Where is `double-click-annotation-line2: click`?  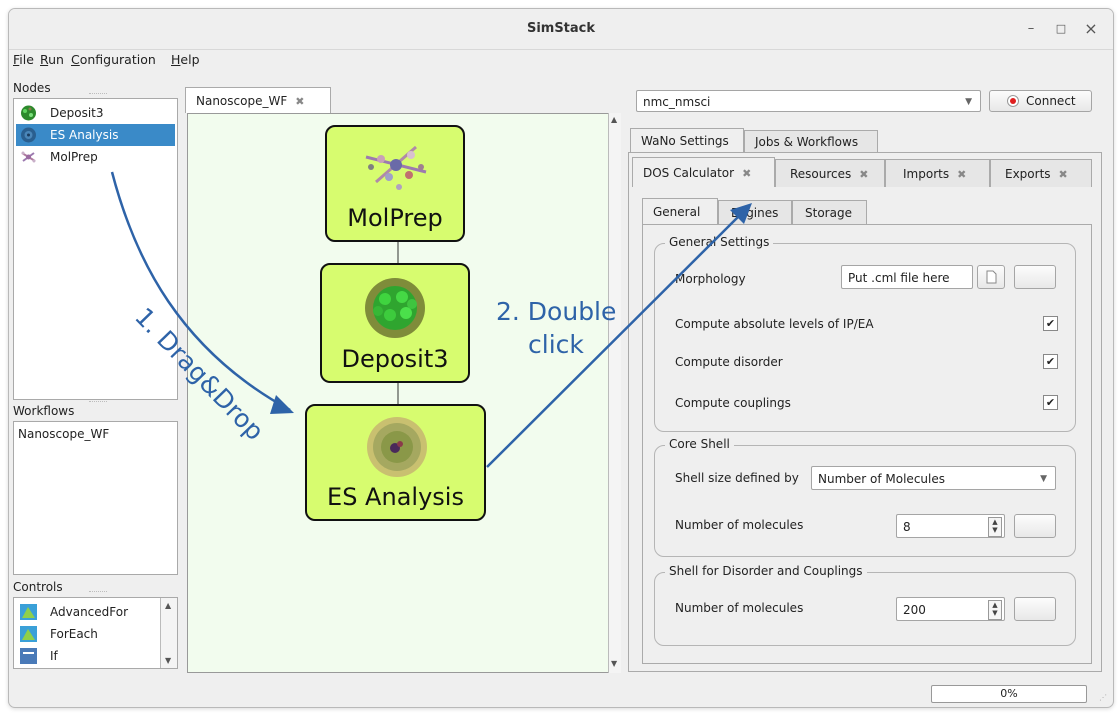
double-click-annotation-line2: click is located at coordinates (556, 344).